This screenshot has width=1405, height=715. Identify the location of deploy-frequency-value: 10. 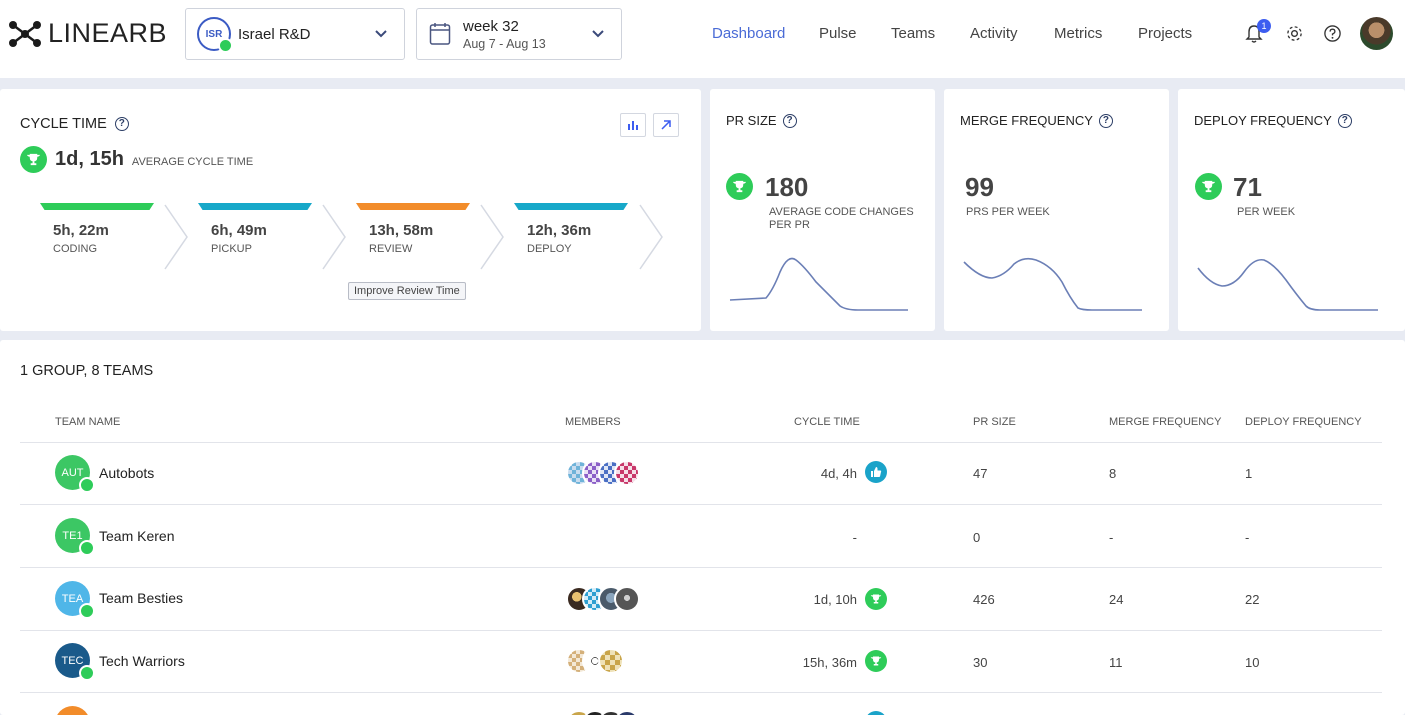
(1252, 662).